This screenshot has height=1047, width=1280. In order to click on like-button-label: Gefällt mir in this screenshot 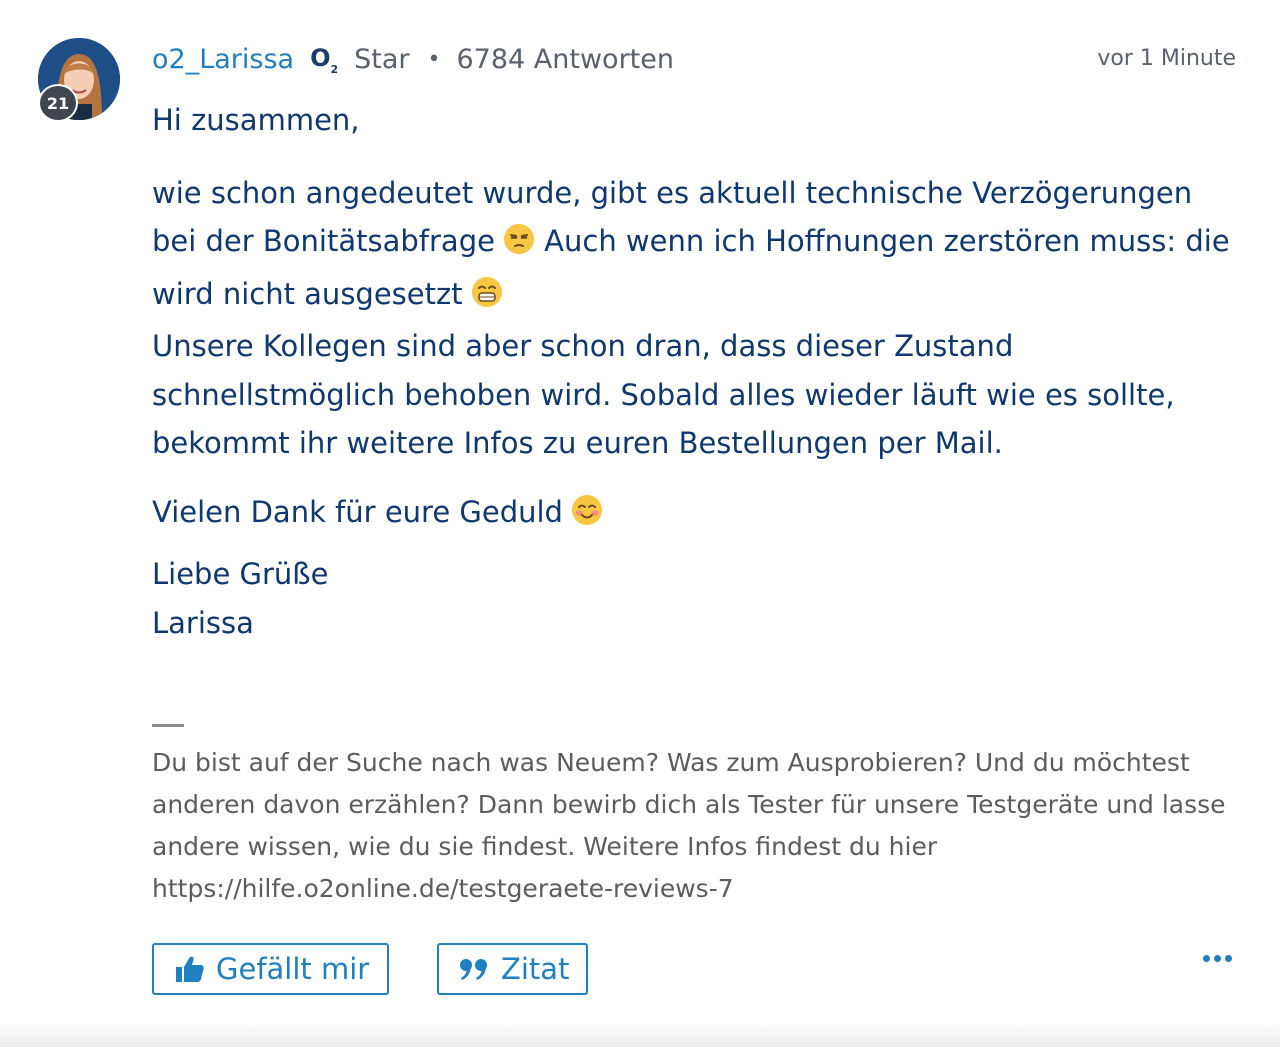, I will do `click(293, 969)`.